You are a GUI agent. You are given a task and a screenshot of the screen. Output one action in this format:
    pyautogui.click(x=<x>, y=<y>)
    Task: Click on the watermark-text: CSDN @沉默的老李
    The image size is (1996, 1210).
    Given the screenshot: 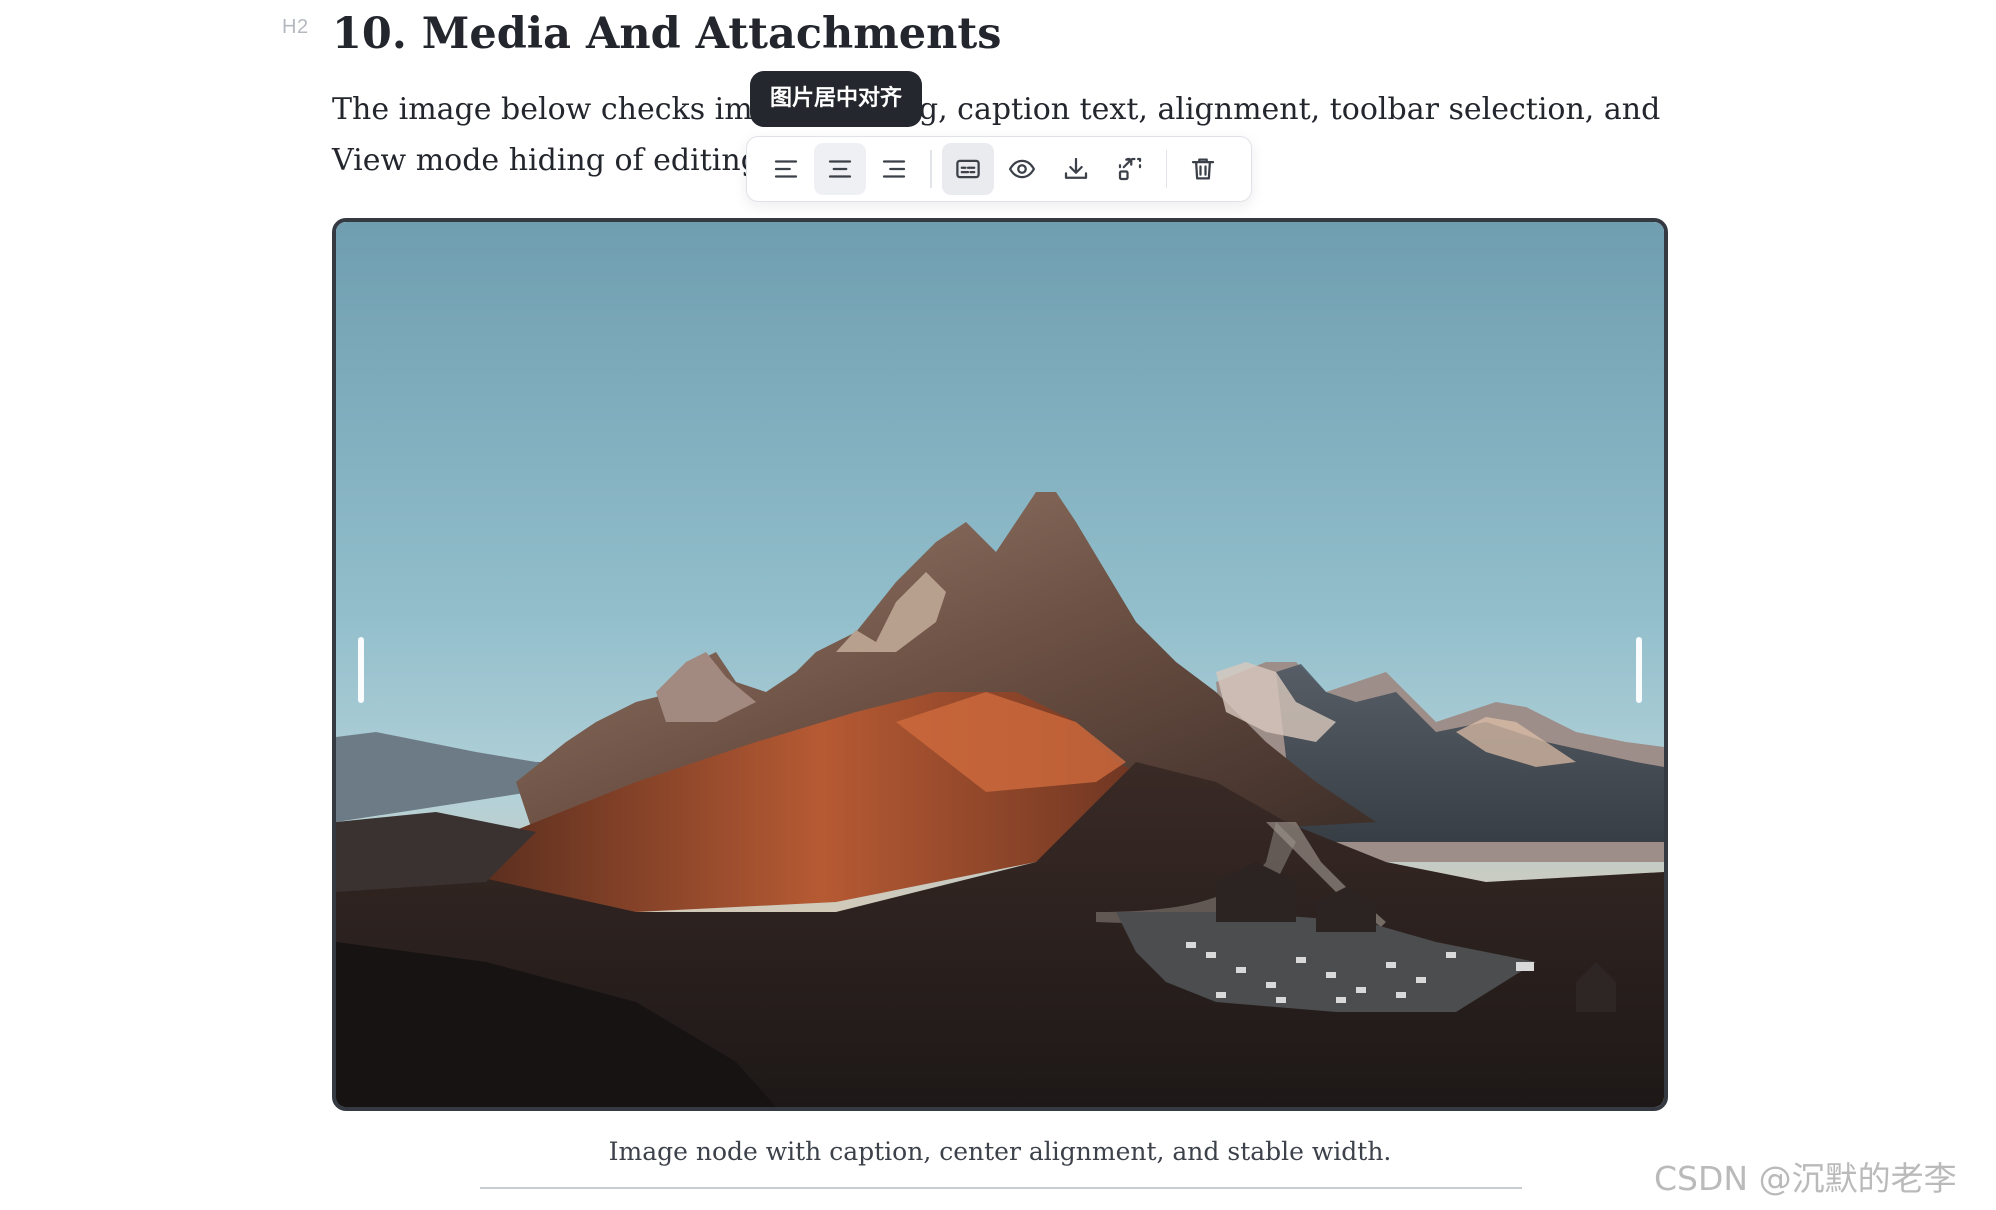 What is the action you would take?
    pyautogui.click(x=1805, y=1178)
    